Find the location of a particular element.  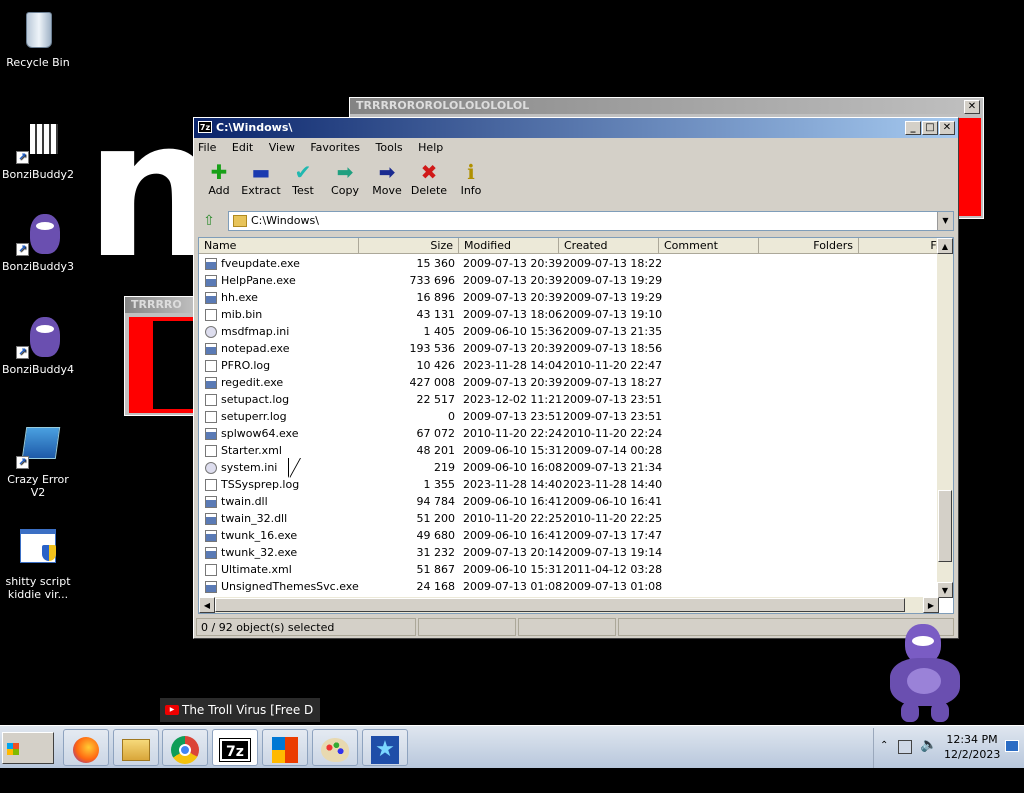

cell-size: 1 355 is located at coordinates (439, 484).